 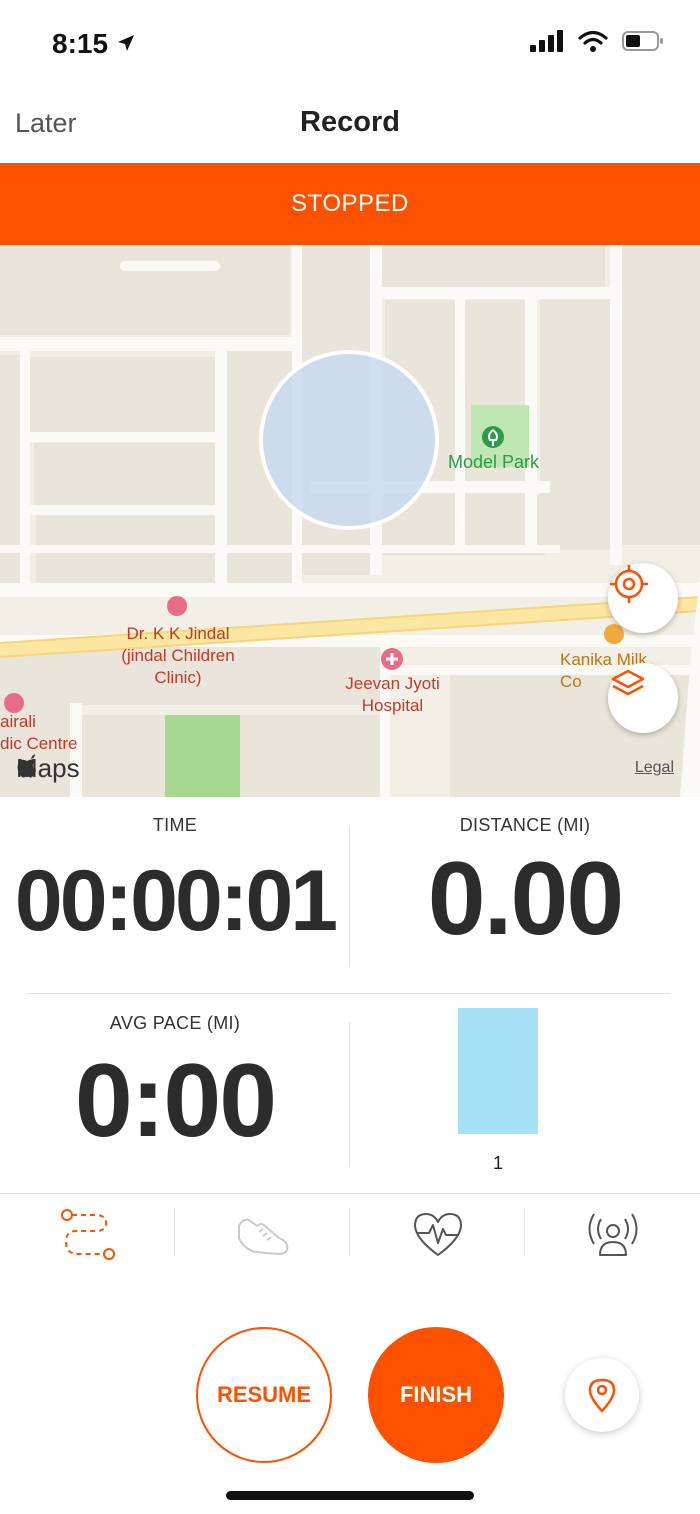 I want to click on finish-button: FINISH, so click(x=436, y=1395).